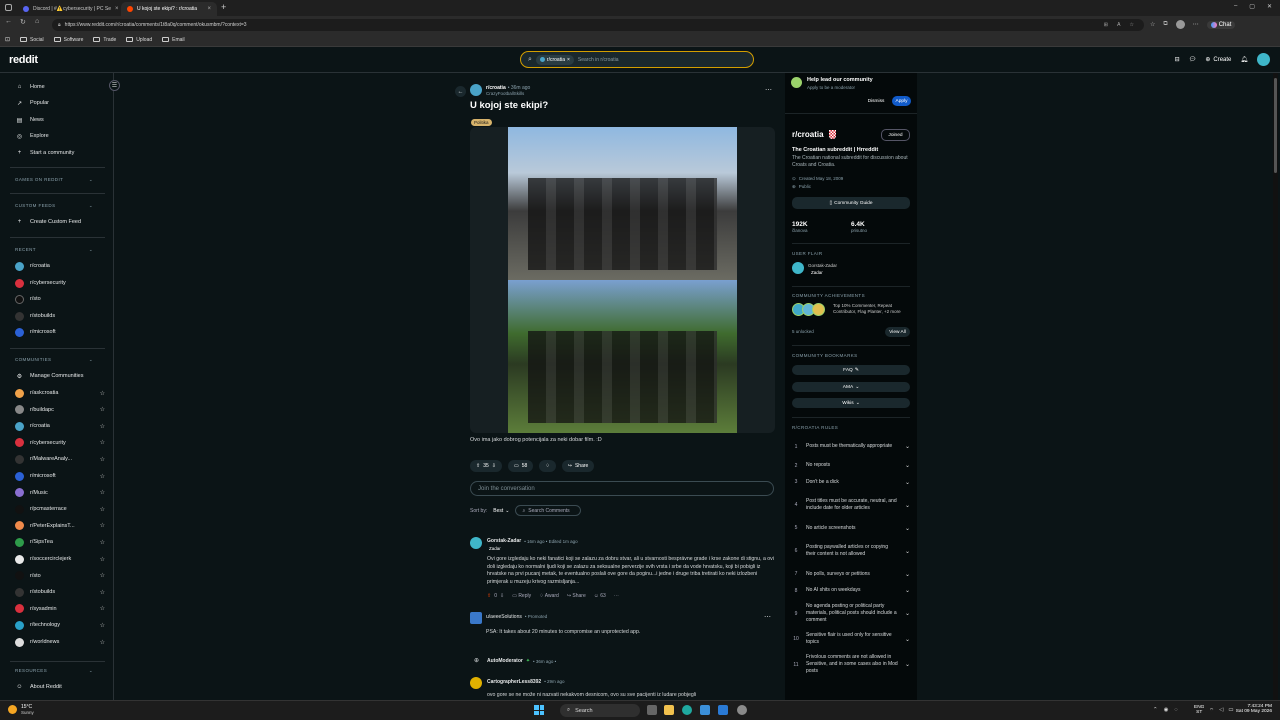 The width and height of the screenshot is (1280, 720). Describe the element at coordinates (495, 596) in the screenshot. I see `vote-control: ⇧ 0 ⇩` at that location.